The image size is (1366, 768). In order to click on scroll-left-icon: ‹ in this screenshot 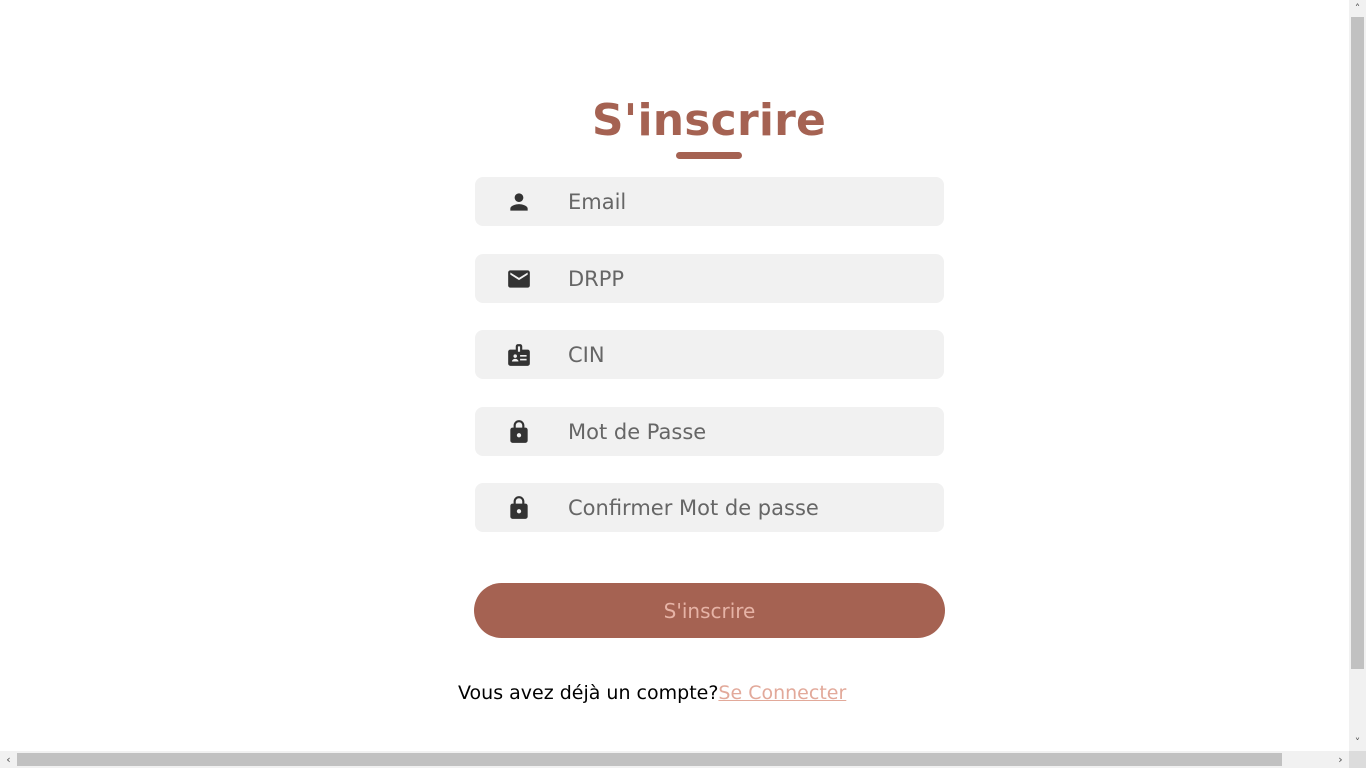, I will do `click(8, 759)`.